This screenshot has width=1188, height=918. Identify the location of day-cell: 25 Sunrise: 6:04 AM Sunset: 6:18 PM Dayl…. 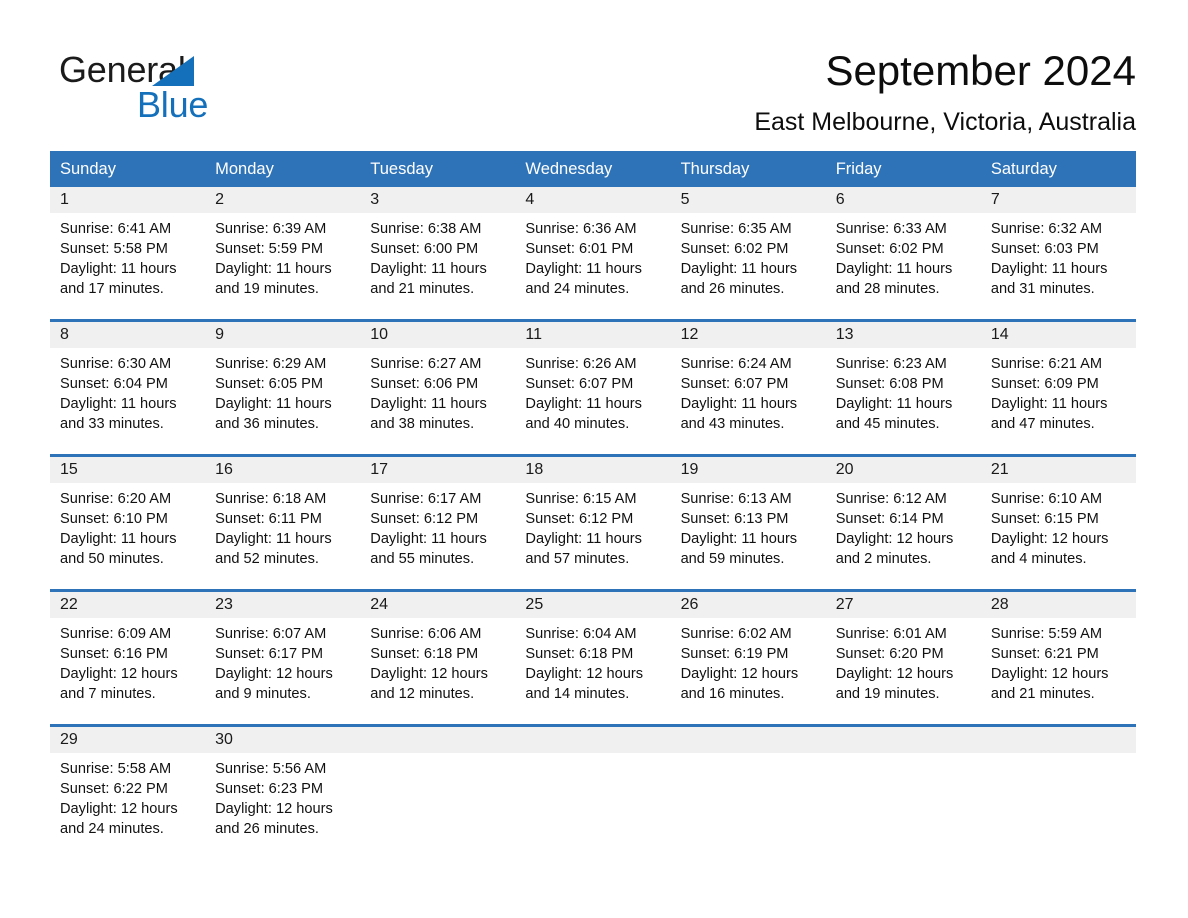
(593, 658).